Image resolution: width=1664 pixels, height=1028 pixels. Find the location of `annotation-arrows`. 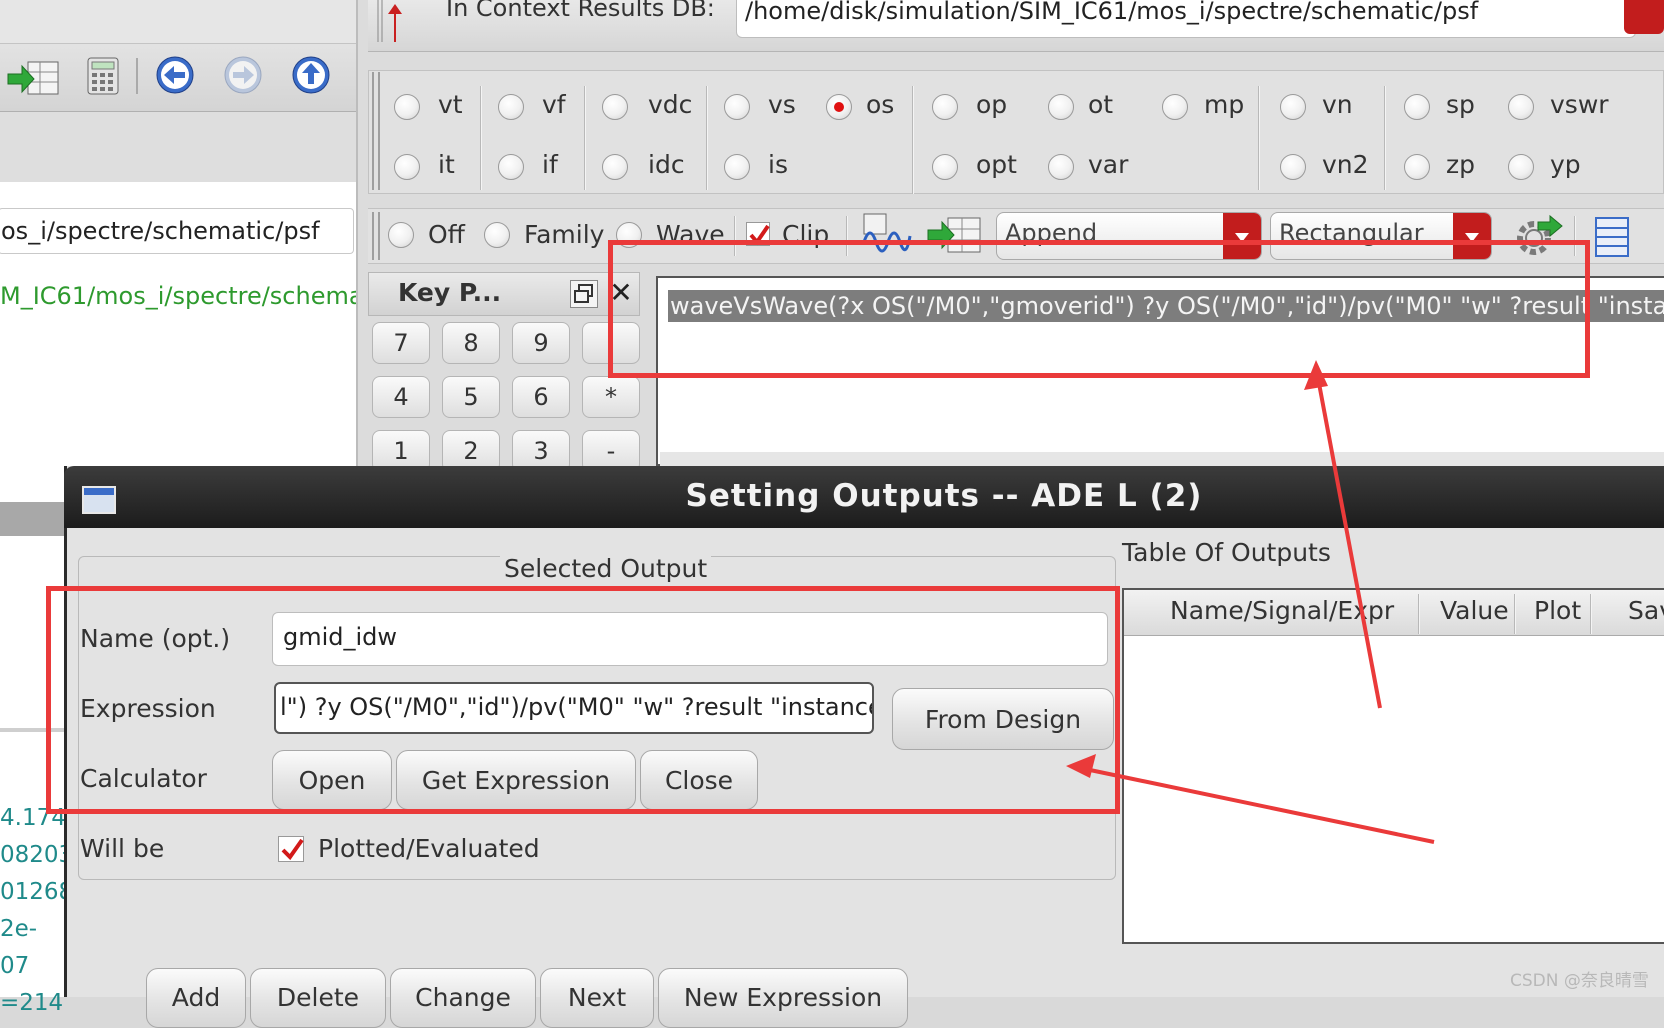

annotation-arrows is located at coordinates (1250, 602).